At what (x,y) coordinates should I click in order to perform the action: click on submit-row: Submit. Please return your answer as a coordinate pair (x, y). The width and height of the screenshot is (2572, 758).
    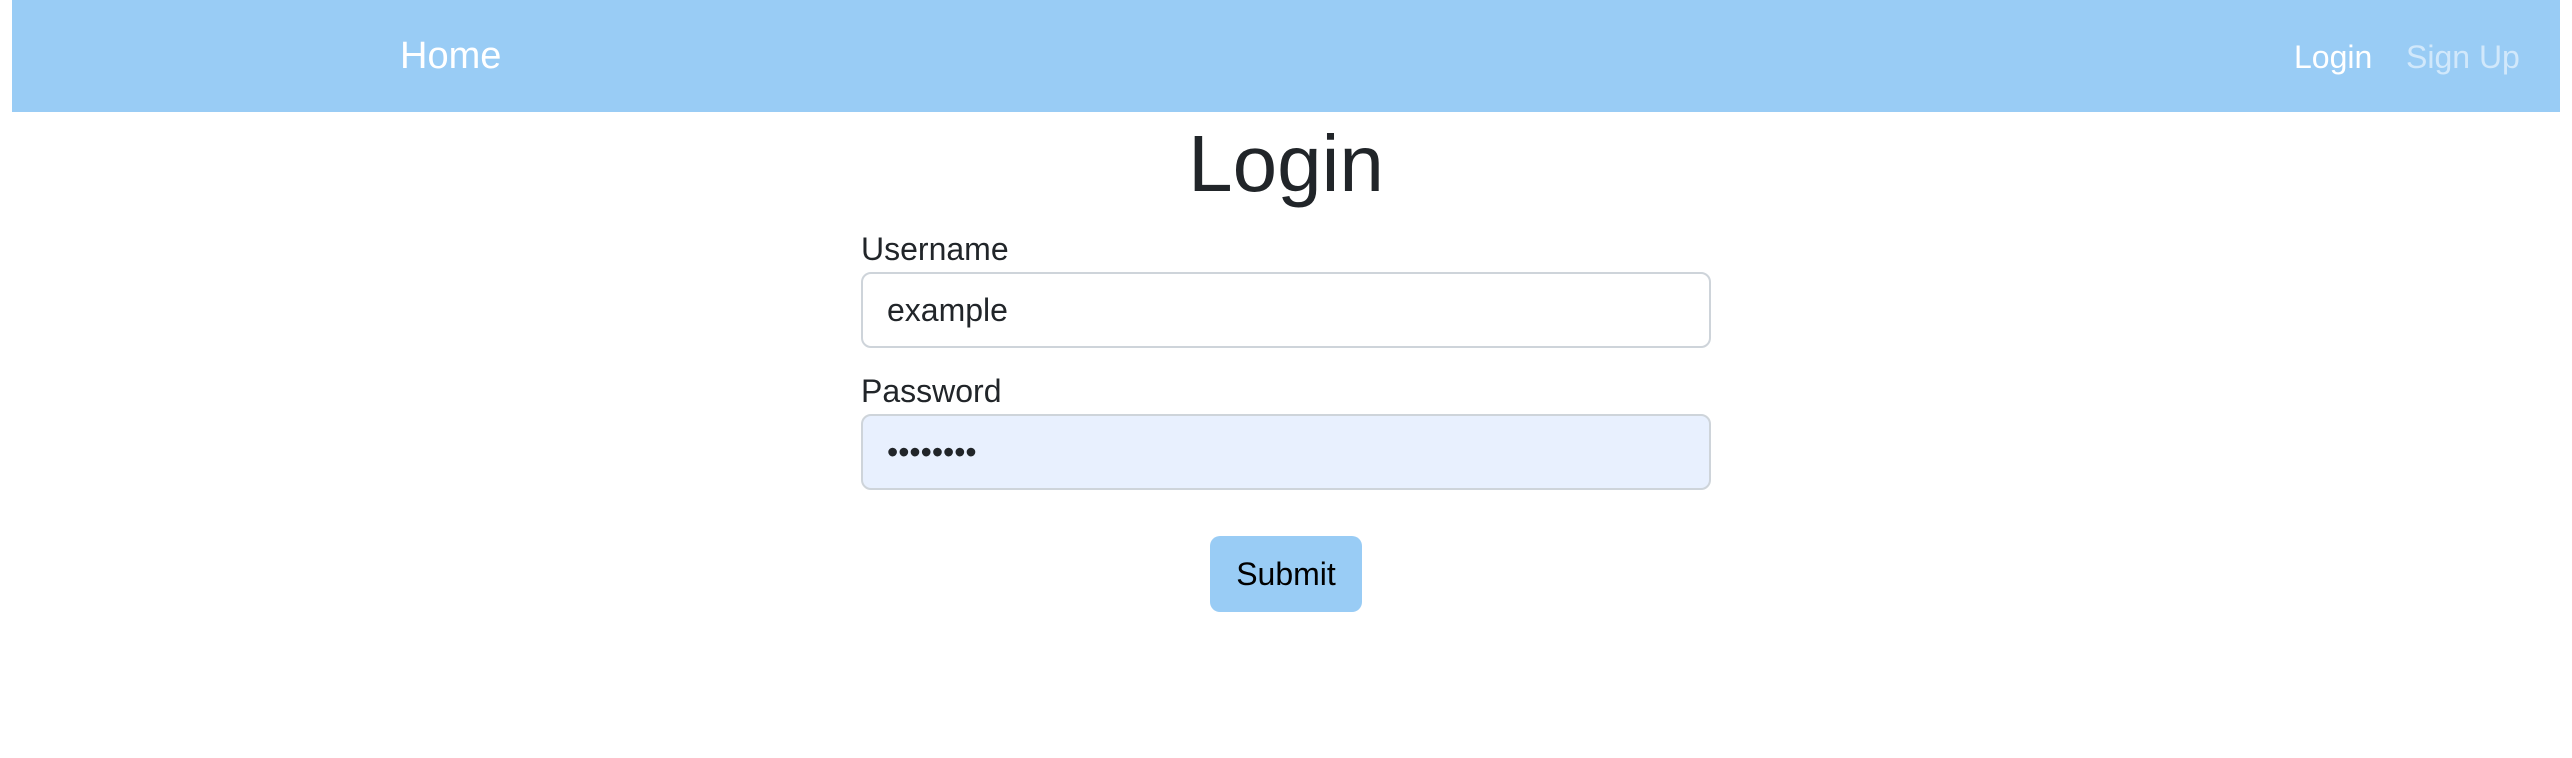
    Looking at the image, I should click on (1286, 574).